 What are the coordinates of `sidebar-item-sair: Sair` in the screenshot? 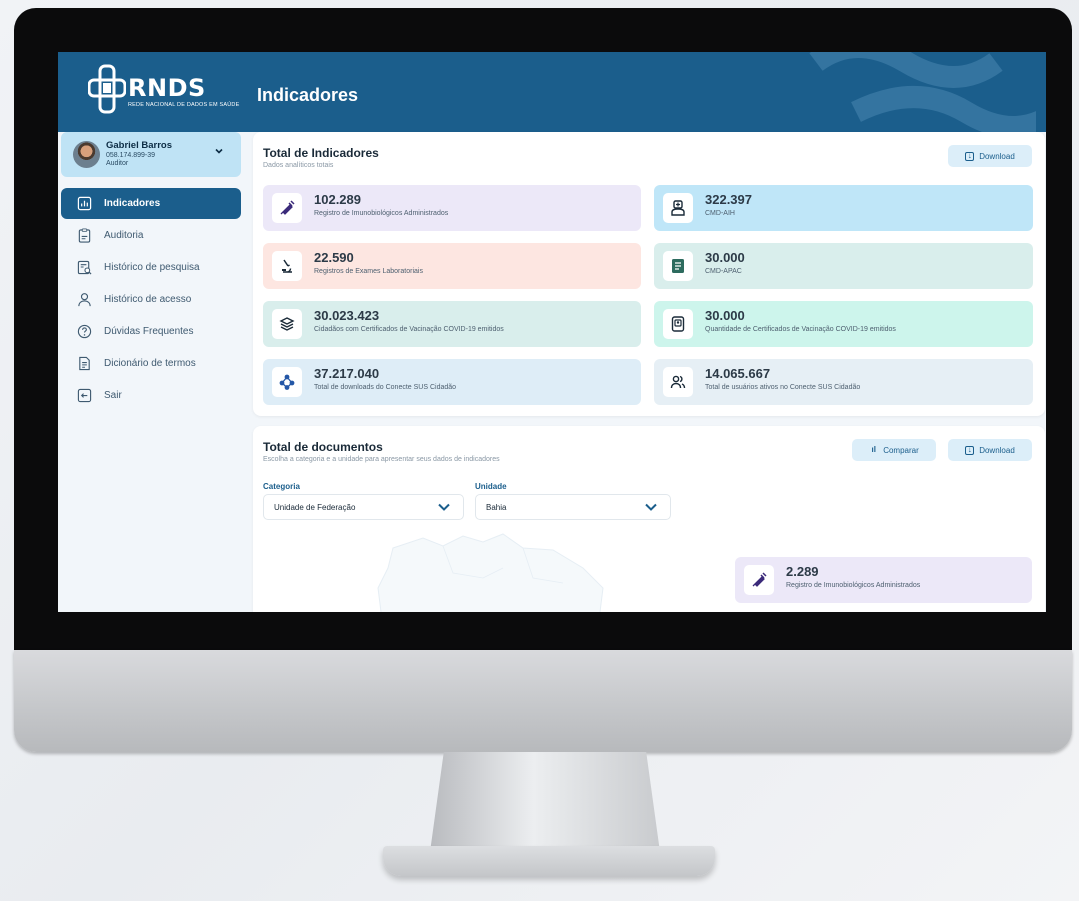 It's located at (151, 395).